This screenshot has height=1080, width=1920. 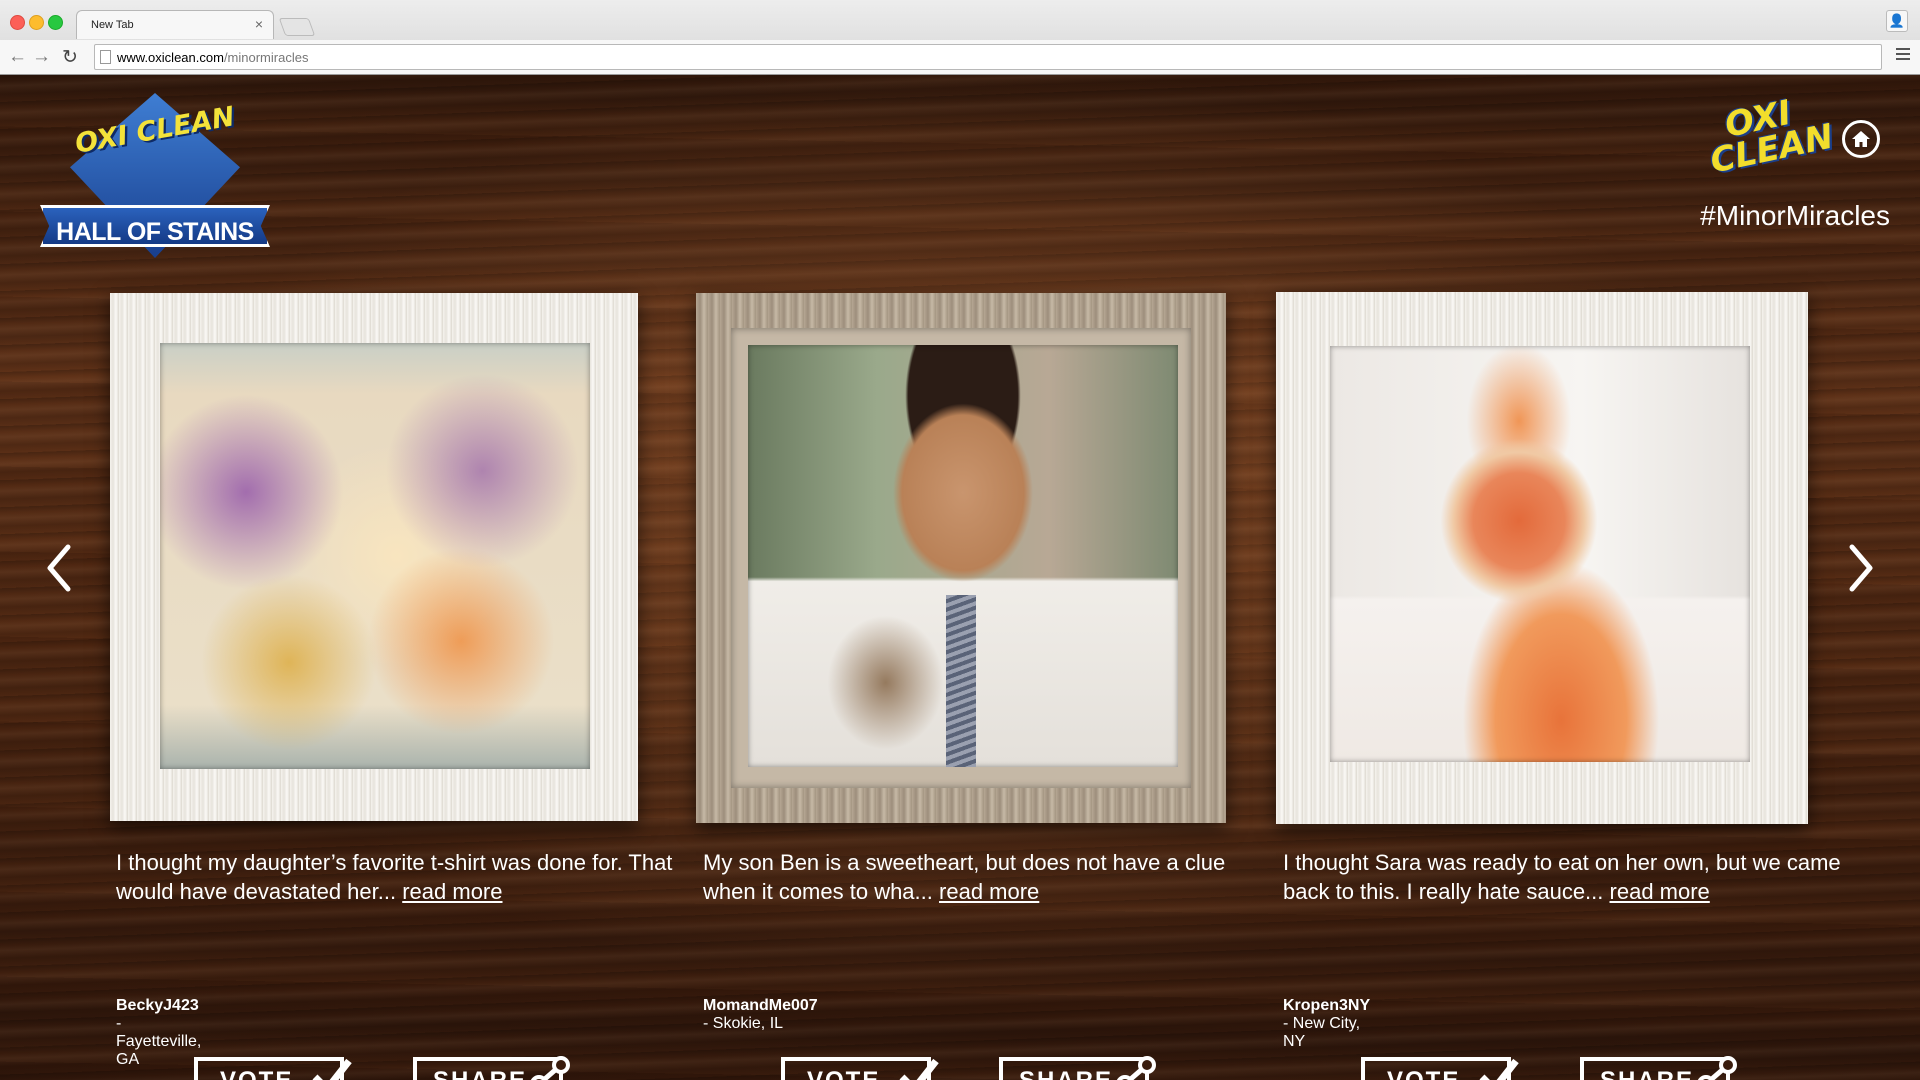 What do you see at coordinates (988, 57) in the screenshot?
I see `address-bar: www.oxiclean.com/minormiracles` at bounding box center [988, 57].